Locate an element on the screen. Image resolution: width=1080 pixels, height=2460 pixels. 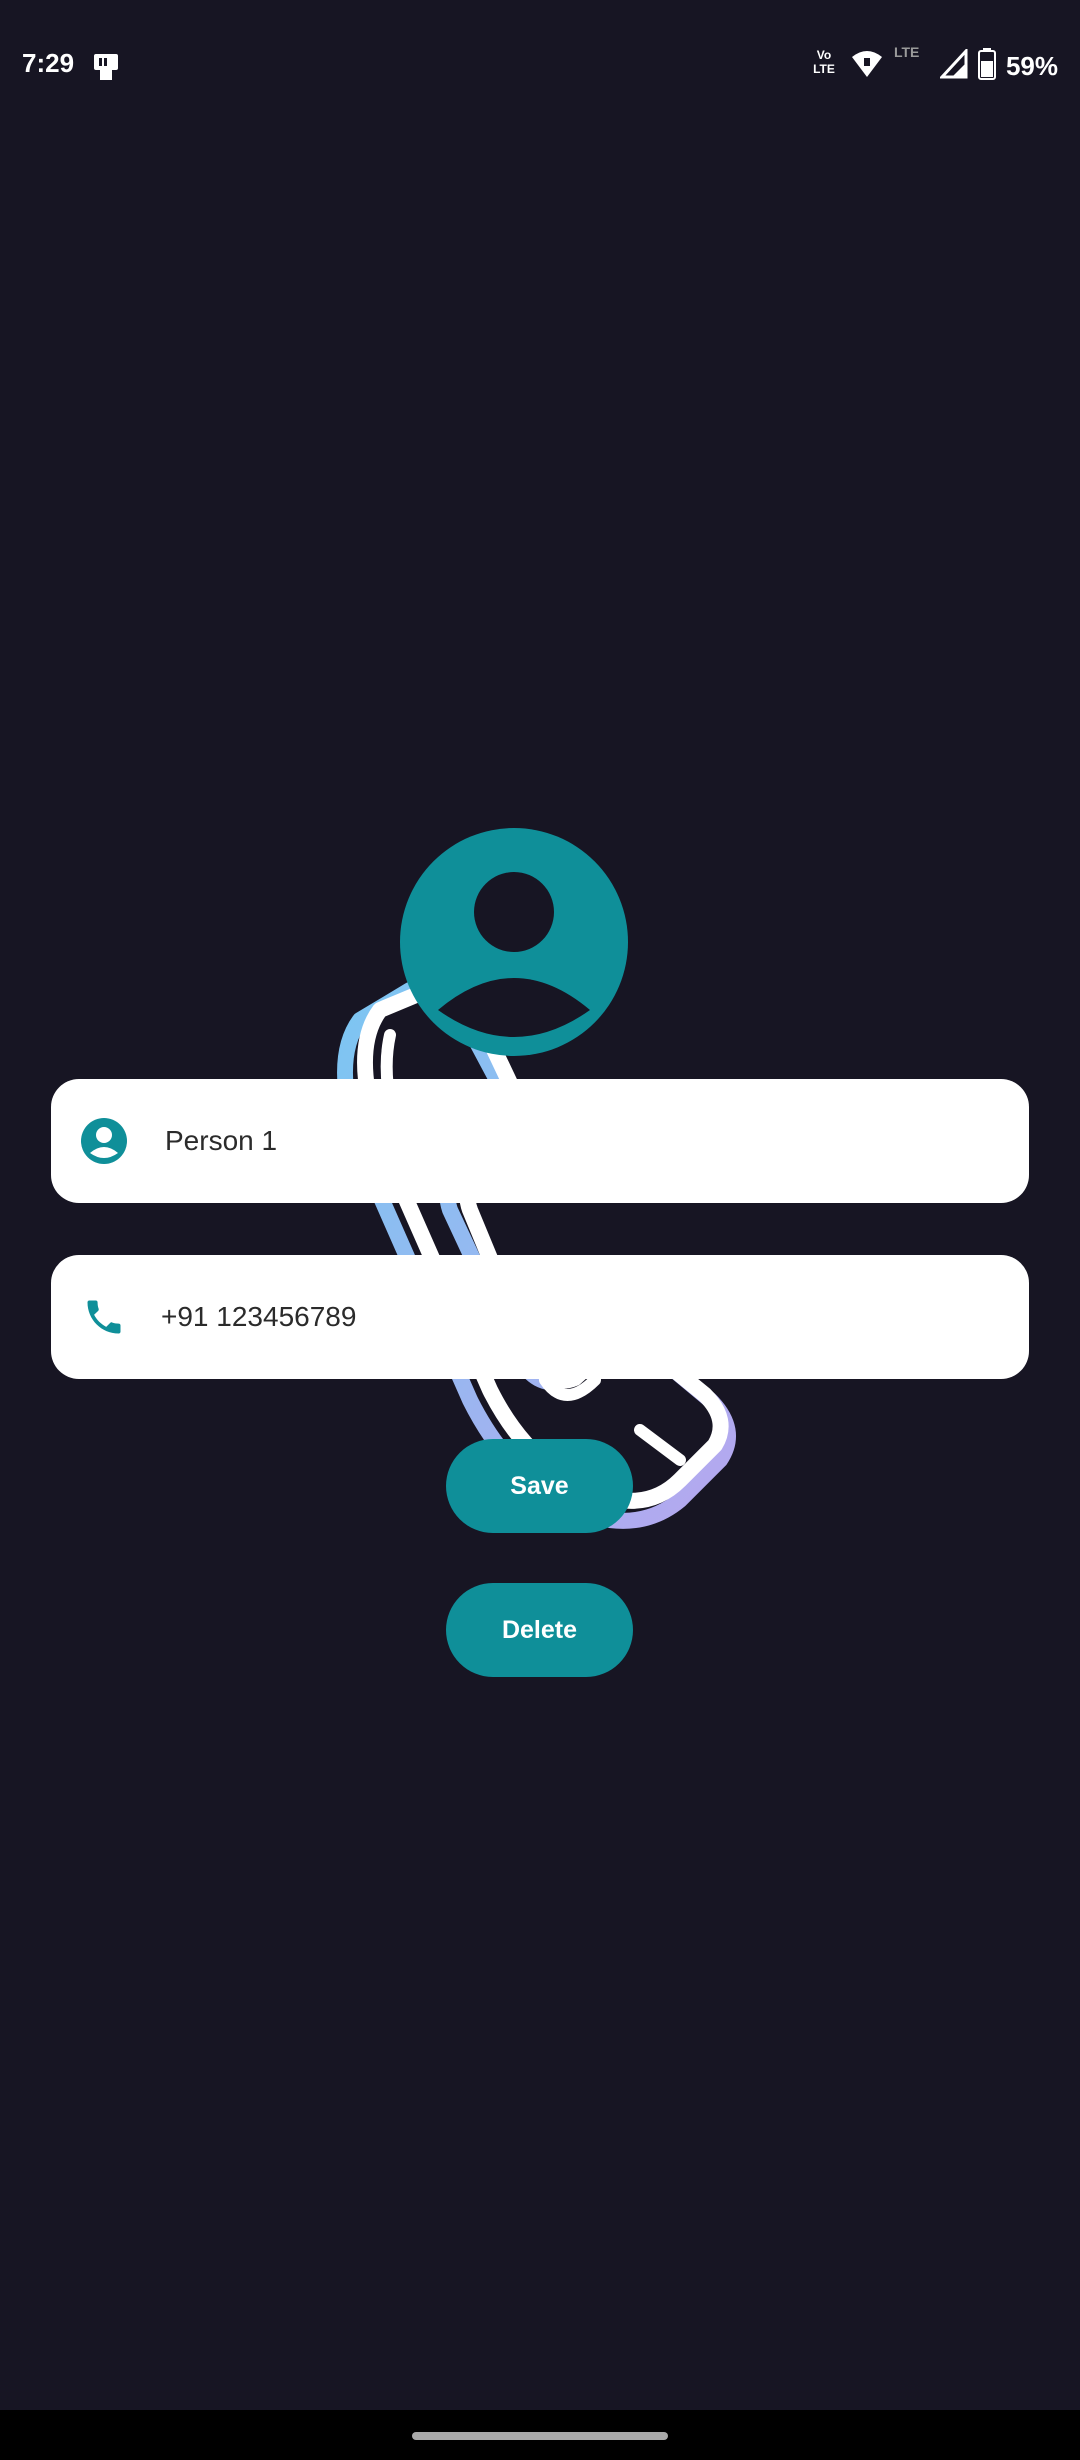
gesture-handle is located at coordinates (540, 2436).